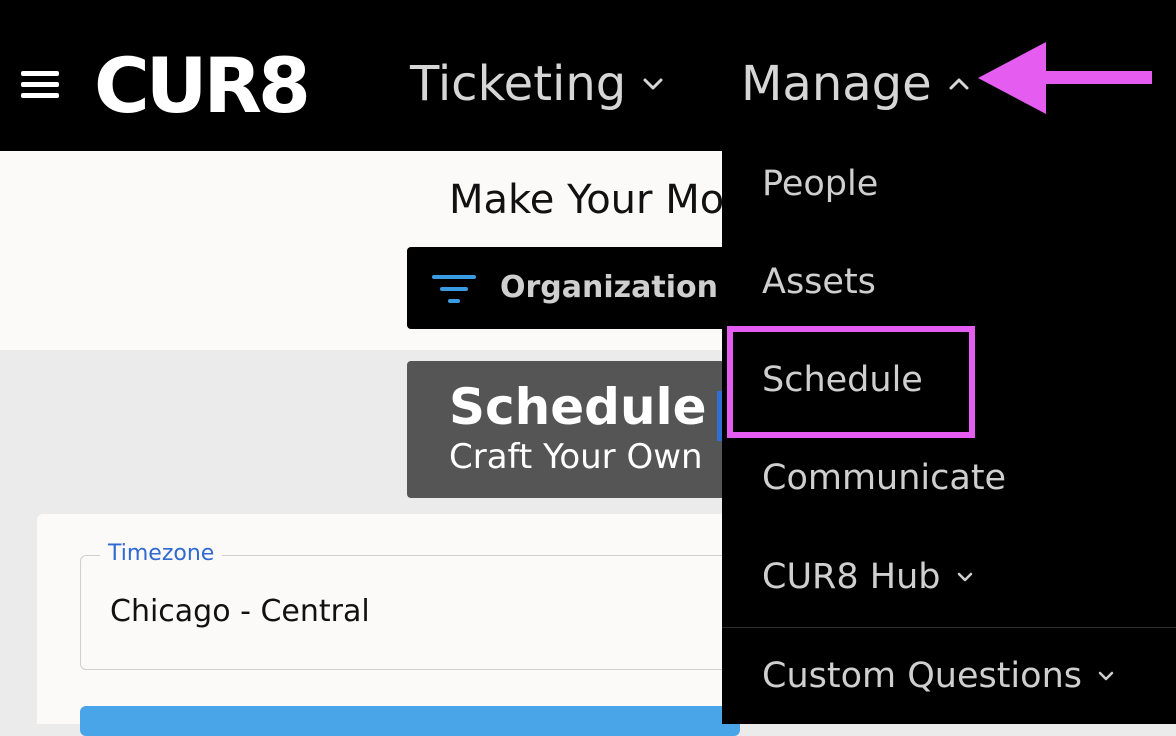 The image size is (1176, 736). I want to click on menu-item-custom-questions-label: Custom Questions, so click(922, 676).